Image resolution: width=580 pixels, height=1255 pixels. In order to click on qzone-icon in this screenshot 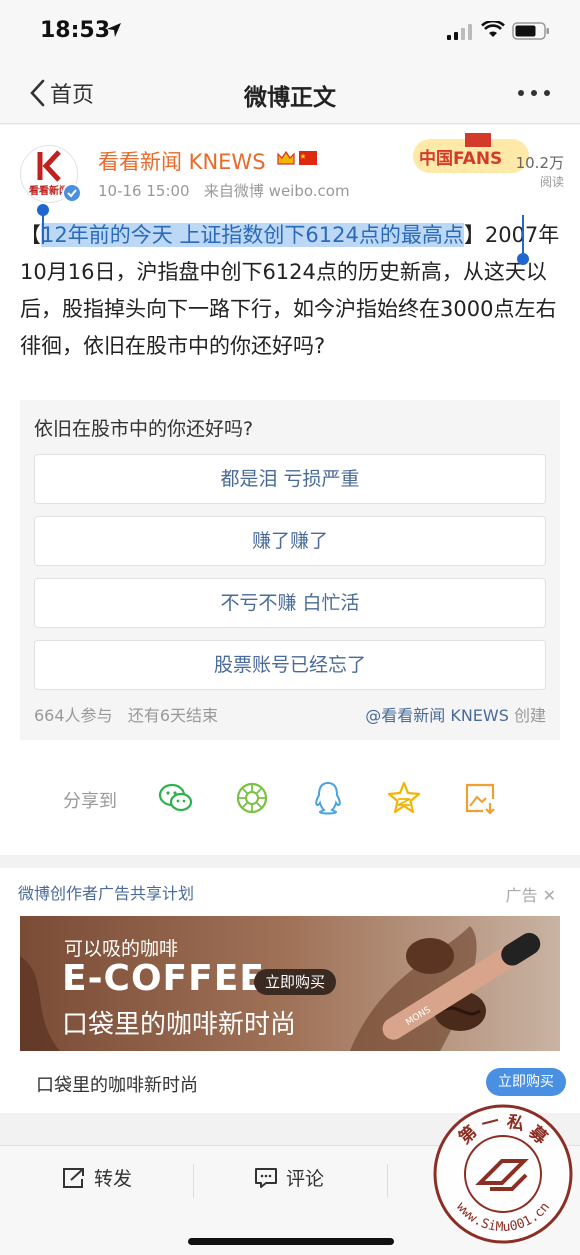, I will do `click(404, 798)`.